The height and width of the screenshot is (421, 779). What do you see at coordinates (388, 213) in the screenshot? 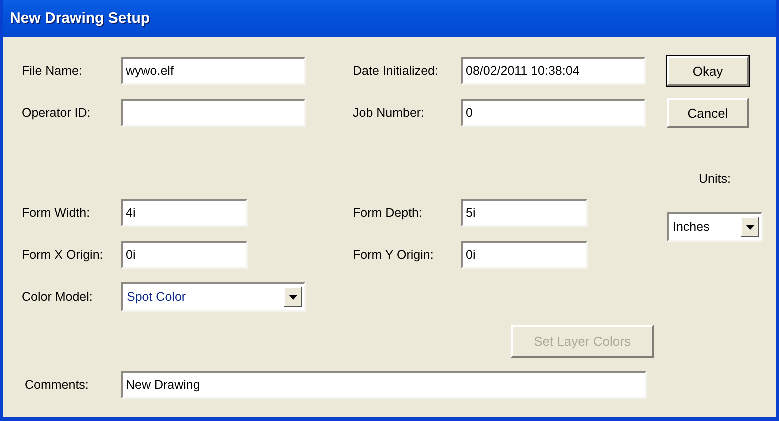
I see `field-label: Form Depth:` at bounding box center [388, 213].